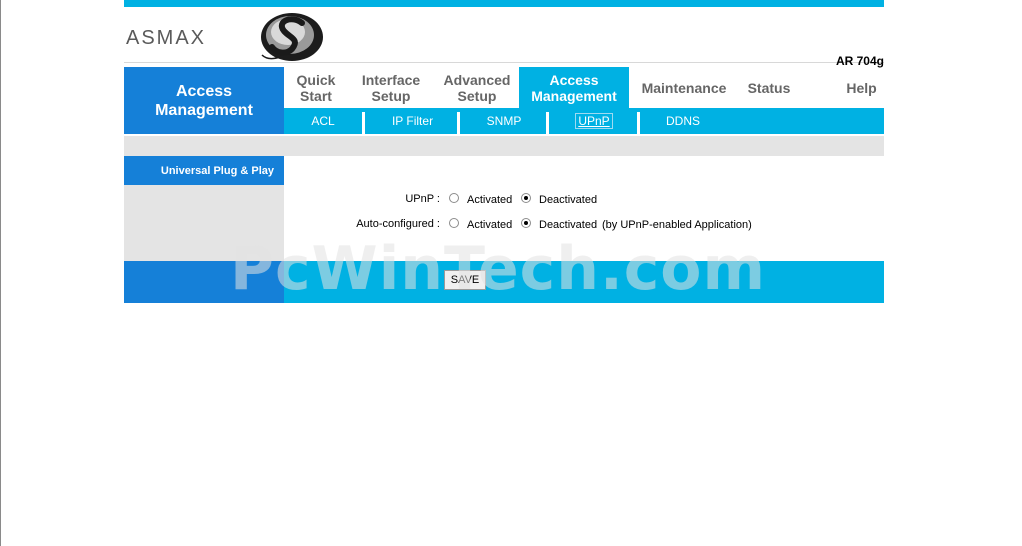 The image size is (1022, 546). Describe the element at coordinates (504, 37) in the screenshot. I see `header: ASMAX AR 704g` at that location.